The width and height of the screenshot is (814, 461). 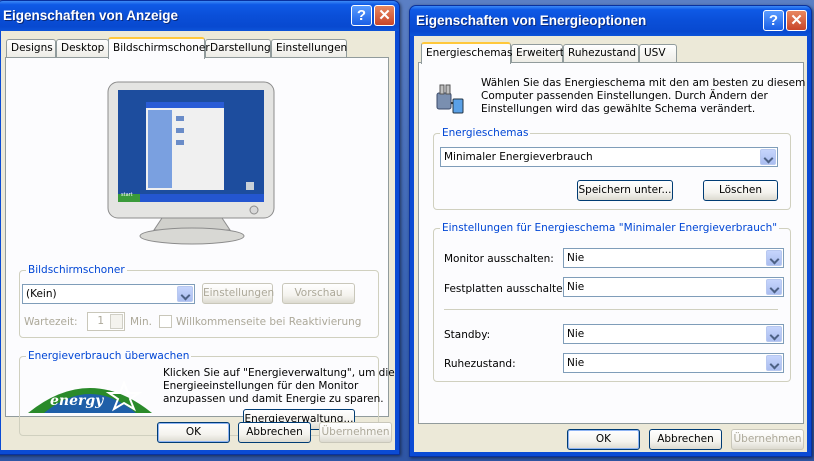 I want to click on monitor-off-label: Monitor ausschalten:, so click(x=499, y=259).